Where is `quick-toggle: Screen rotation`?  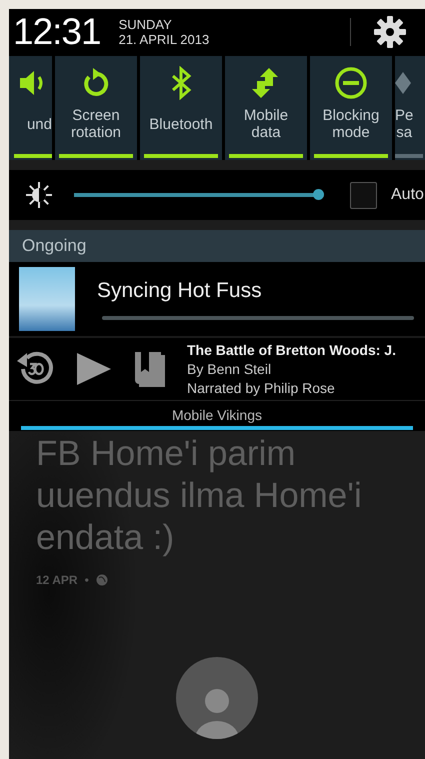
quick-toggle: Screen rotation is located at coordinates (96, 108).